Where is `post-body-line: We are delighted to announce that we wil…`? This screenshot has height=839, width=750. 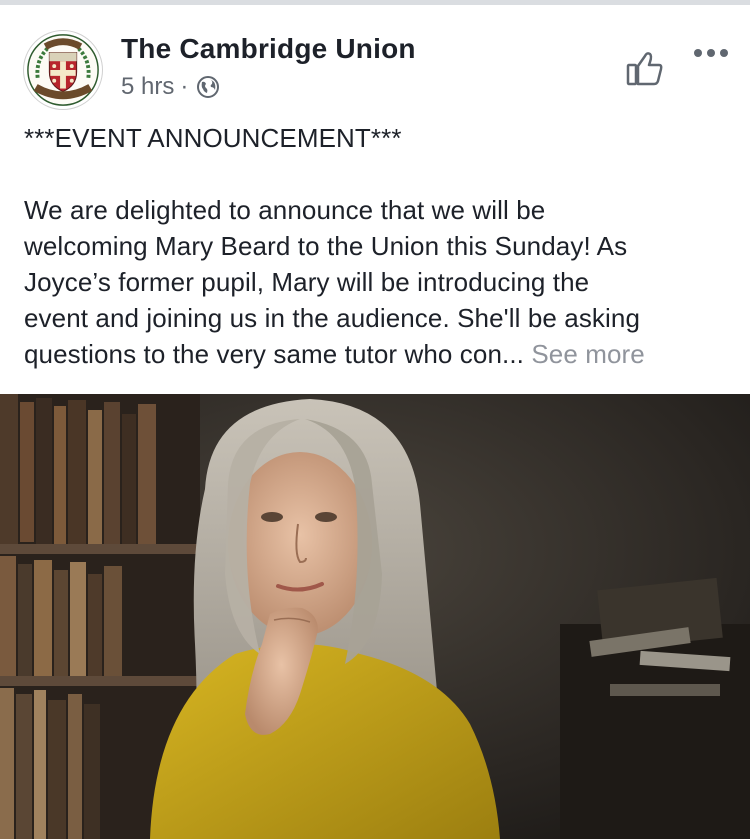 post-body-line: We are delighted to announce that we wil… is located at coordinates (285, 210).